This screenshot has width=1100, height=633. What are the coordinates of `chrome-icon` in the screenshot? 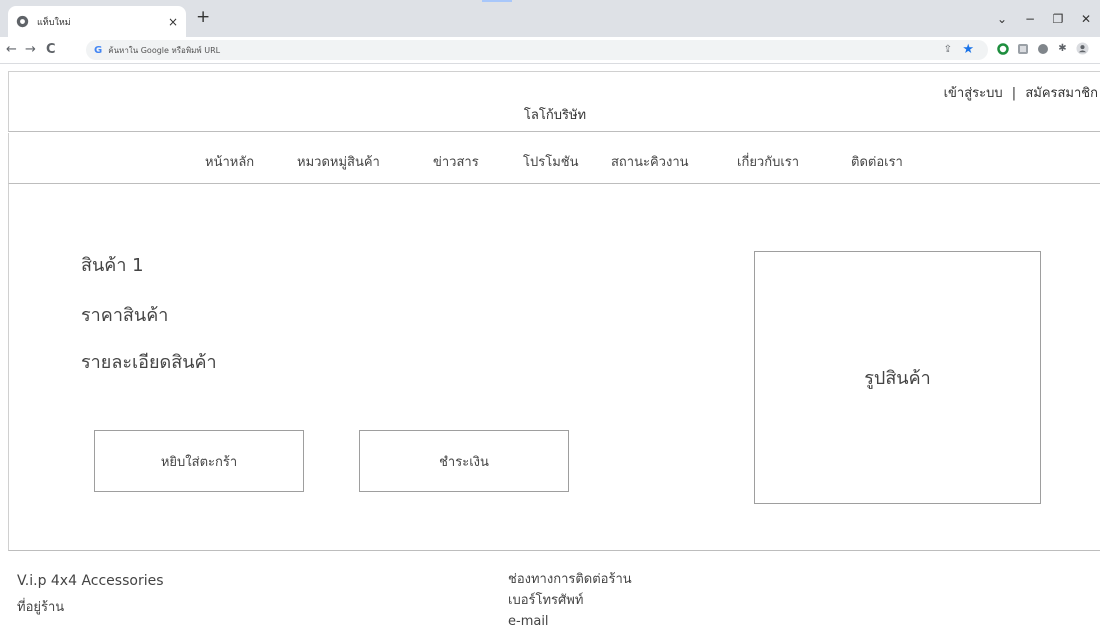 It's located at (22, 21).